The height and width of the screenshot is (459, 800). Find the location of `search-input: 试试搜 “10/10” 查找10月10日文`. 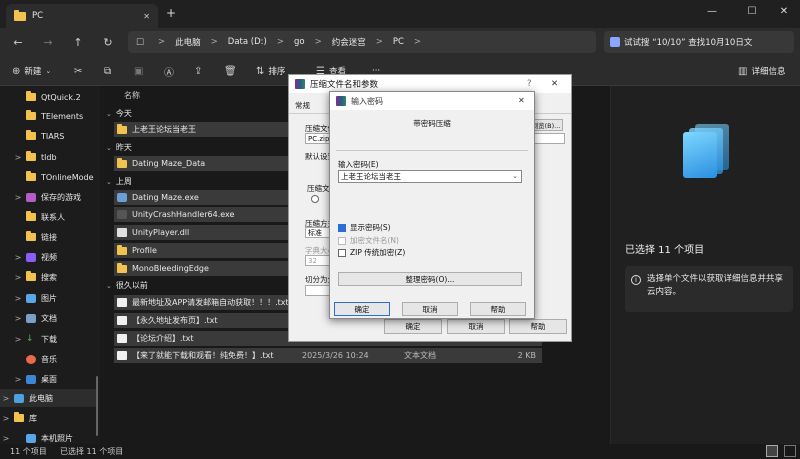

search-input: 试试搜 “10/10” 查找10月10日文 is located at coordinates (699, 42).